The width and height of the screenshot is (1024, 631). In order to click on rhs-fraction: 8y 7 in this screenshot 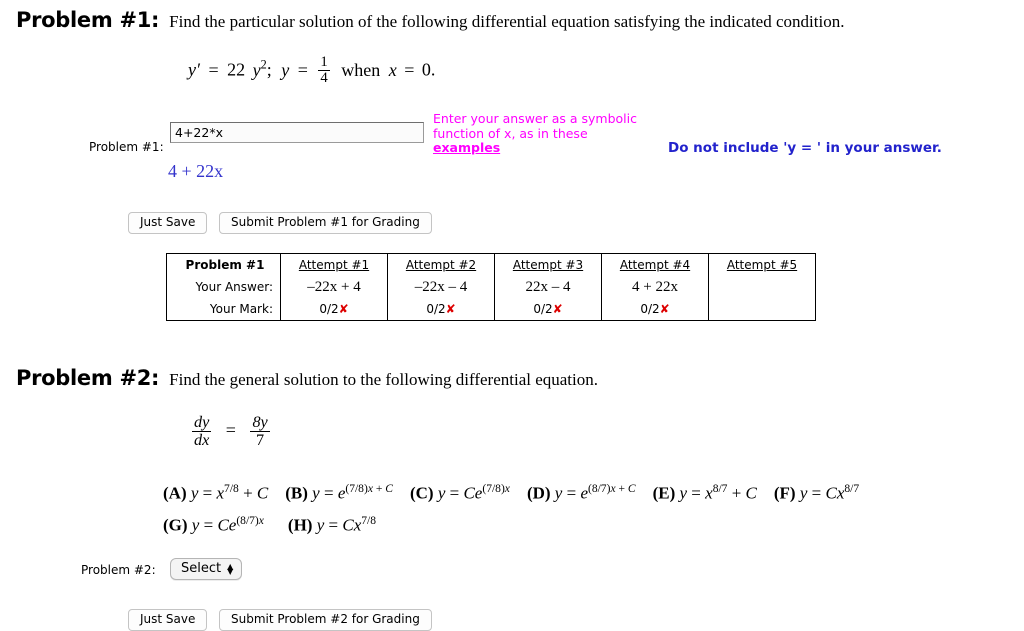, I will do `click(260, 431)`.